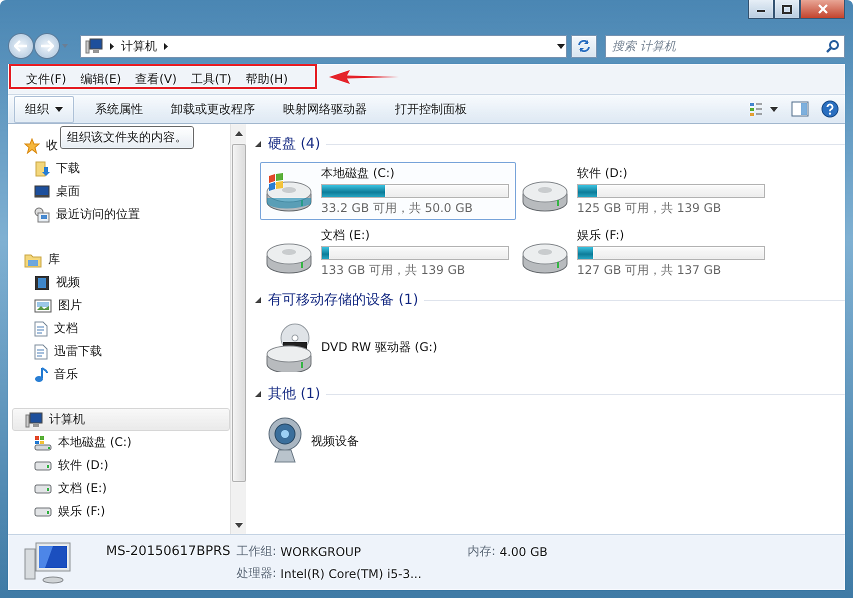  Describe the element at coordinates (601, 235) in the screenshot. I see `drive-name: 娱乐 (F:)` at that location.